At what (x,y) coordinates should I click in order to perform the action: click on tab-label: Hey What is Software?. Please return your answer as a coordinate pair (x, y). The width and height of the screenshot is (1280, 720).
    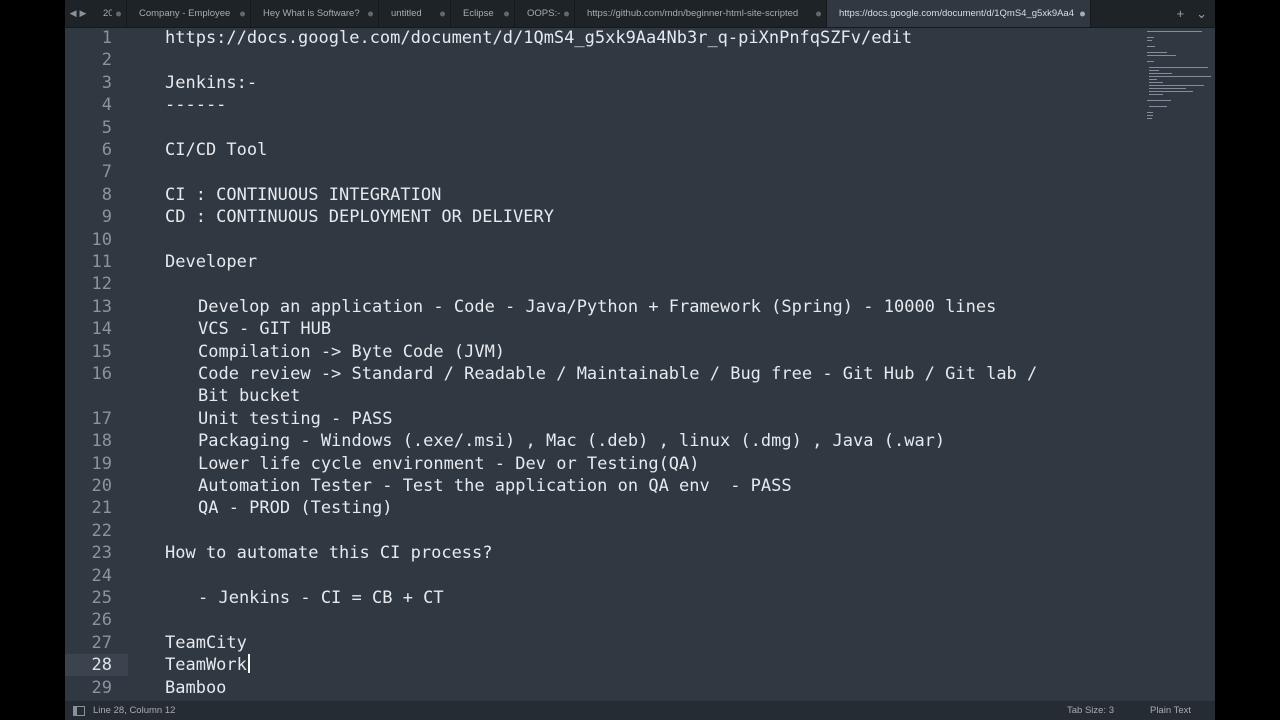
    Looking at the image, I should click on (311, 13).